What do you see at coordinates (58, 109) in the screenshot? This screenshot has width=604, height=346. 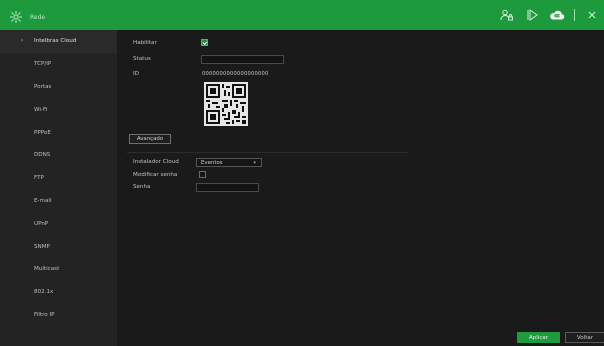 I see `sidebar-item-wifi: Wi-Fi` at bounding box center [58, 109].